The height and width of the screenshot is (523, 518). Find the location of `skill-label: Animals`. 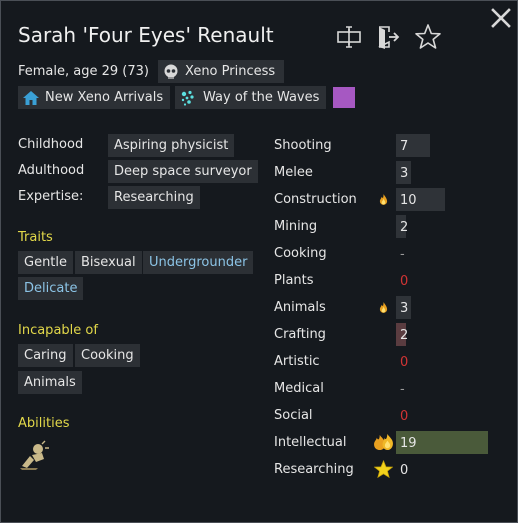

skill-label: Animals is located at coordinates (300, 307).